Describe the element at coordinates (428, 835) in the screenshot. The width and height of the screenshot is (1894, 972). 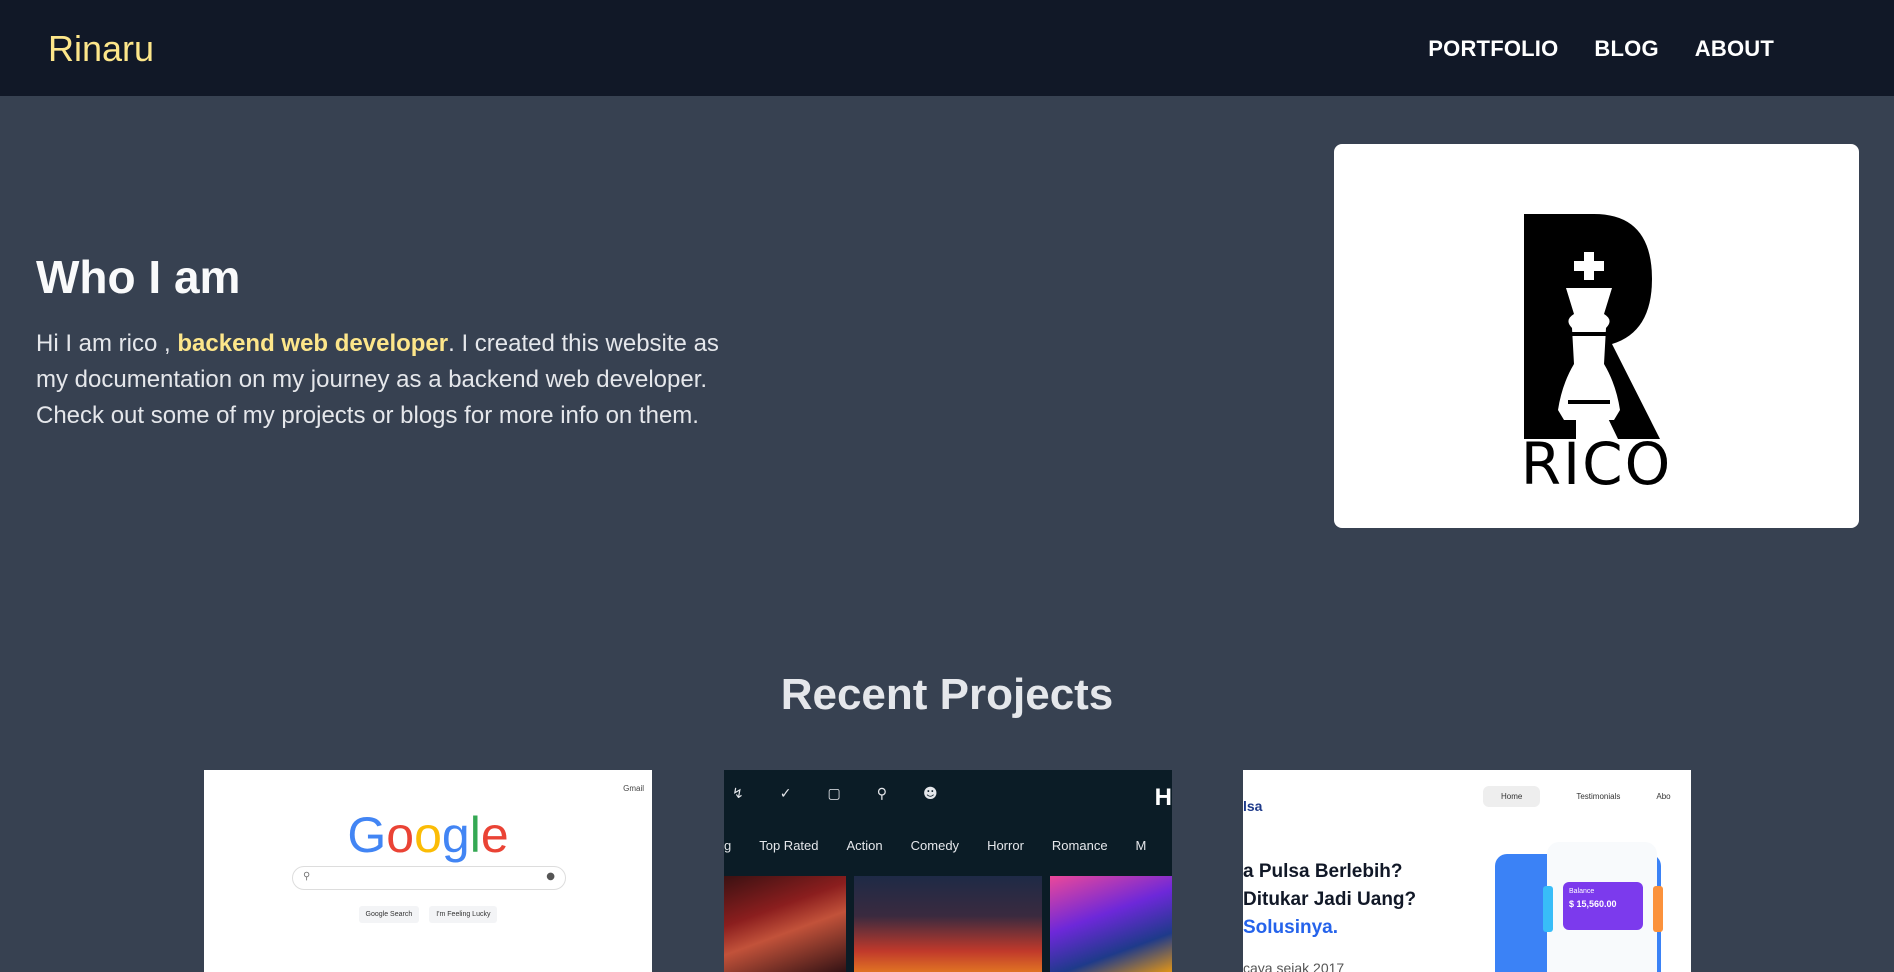
I see `google-logo: Google` at that location.